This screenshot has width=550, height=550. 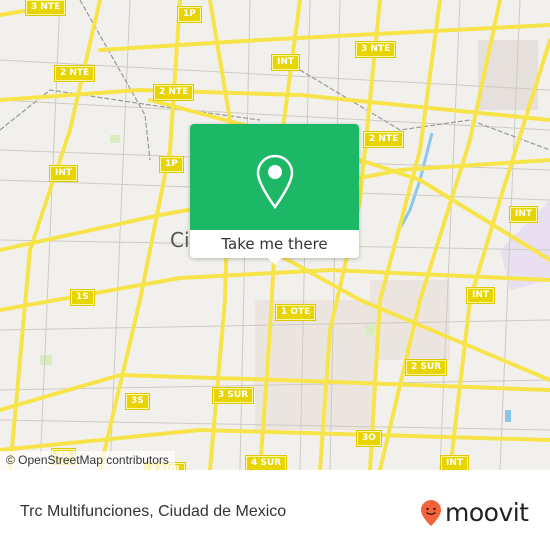 What do you see at coordinates (87, 460) in the screenshot?
I see `map-attribution: © OpenStreetMap contributors` at bounding box center [87, 460].